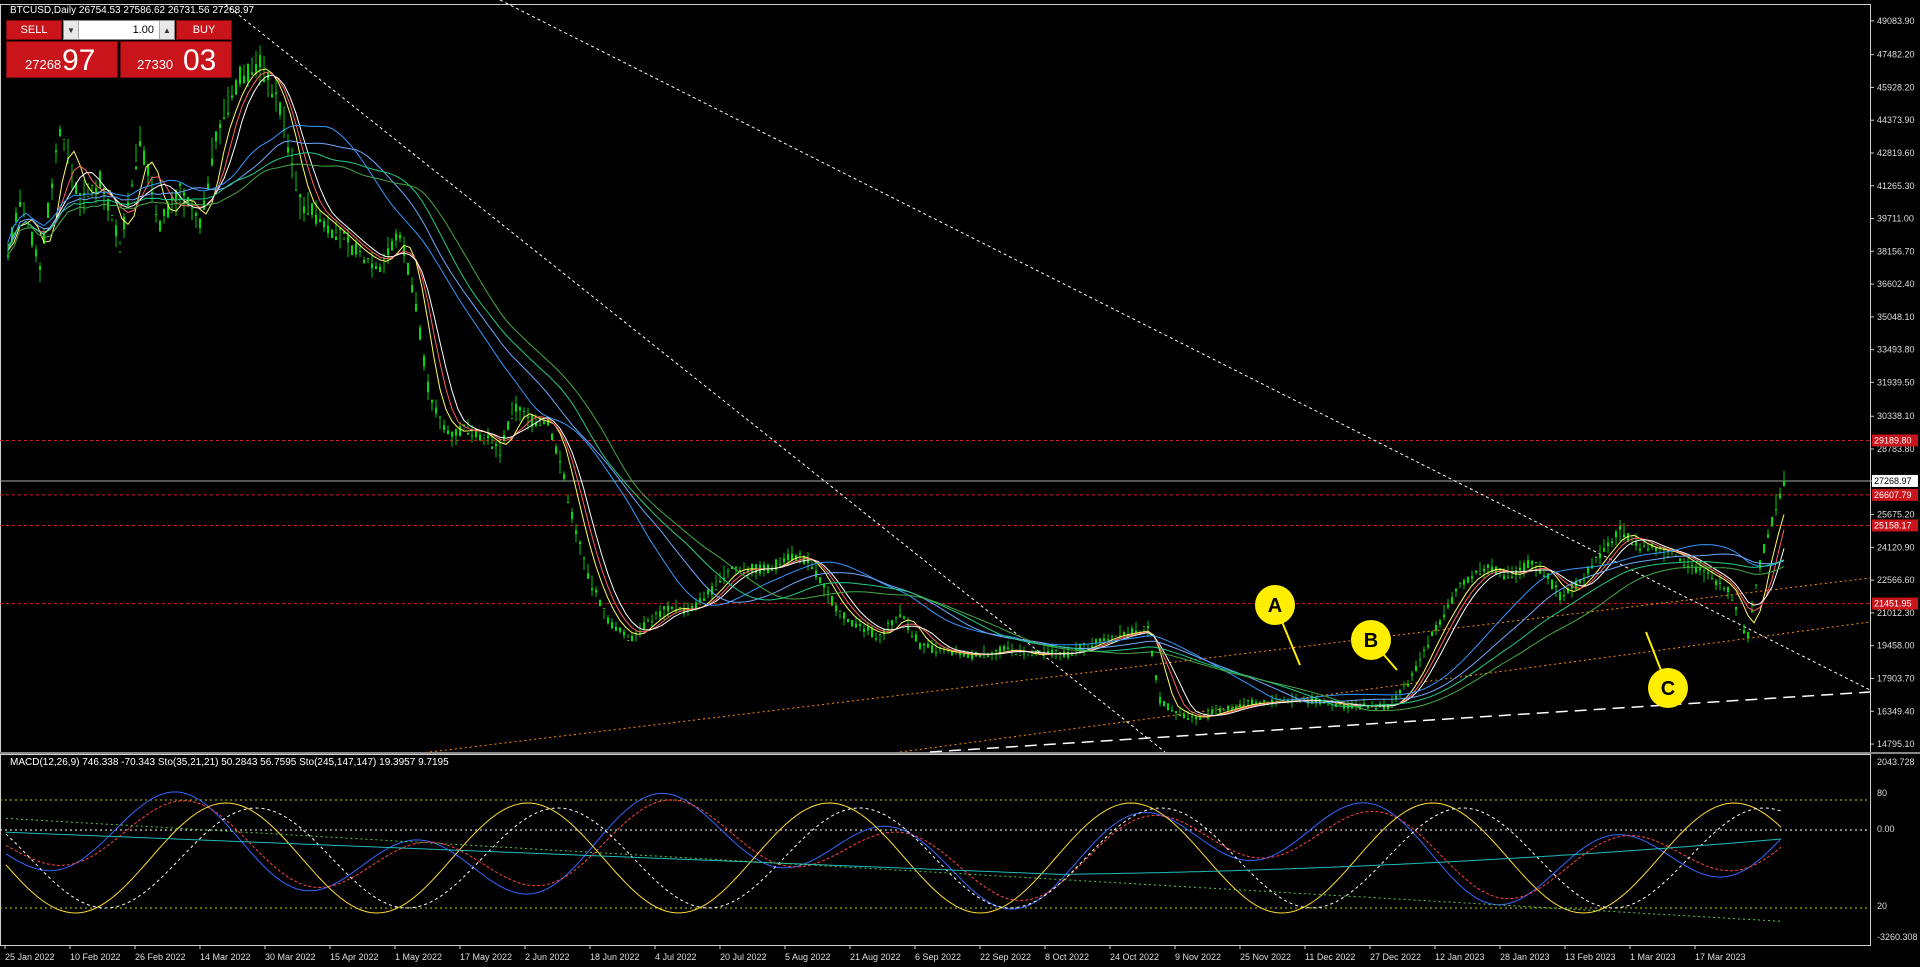 The height and width of the screenshot is (967, 1920). What do you see at coordinates (1720, 957) in the screenshot?
I see `date-axis-label: 17 Mar 2023` at bounding box center [1720, 957].